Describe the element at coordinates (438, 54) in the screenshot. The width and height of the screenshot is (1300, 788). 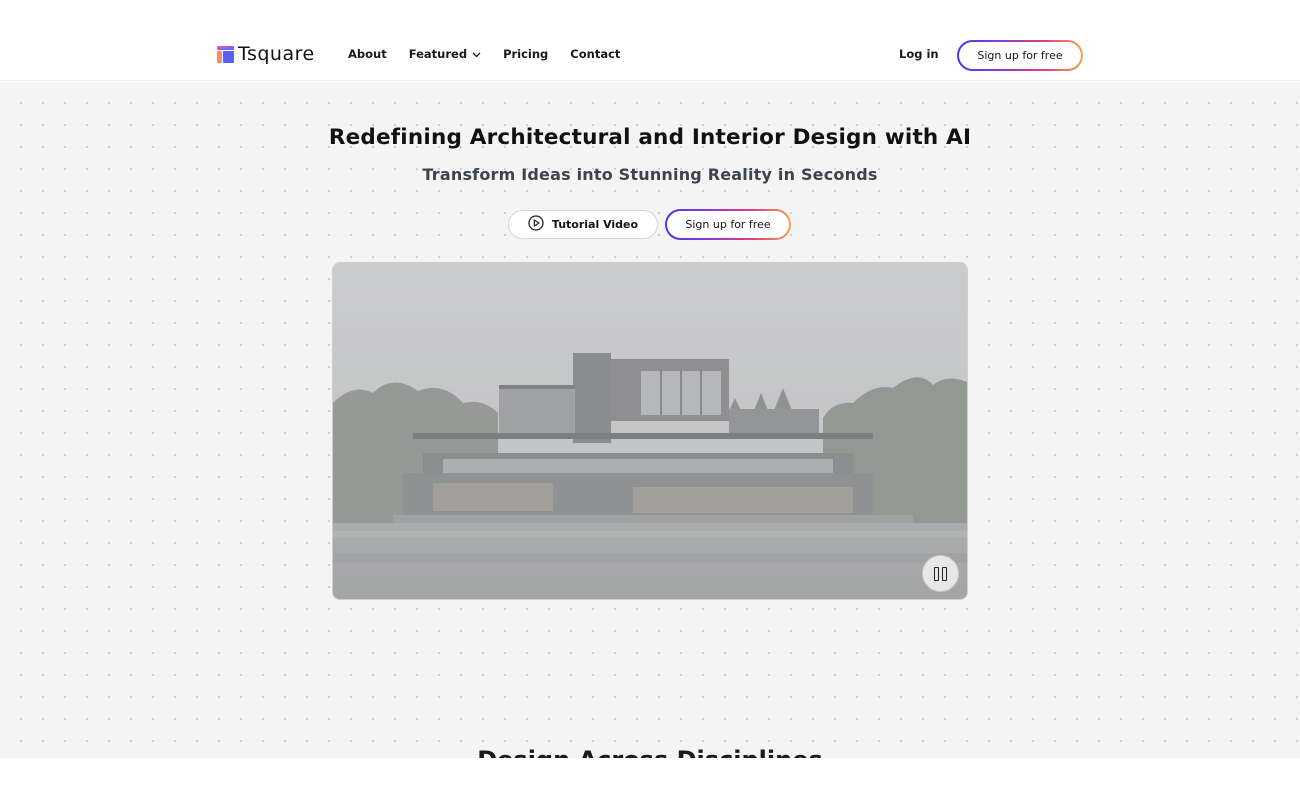
I see `nav-item-featured-label: Featured` at that location.